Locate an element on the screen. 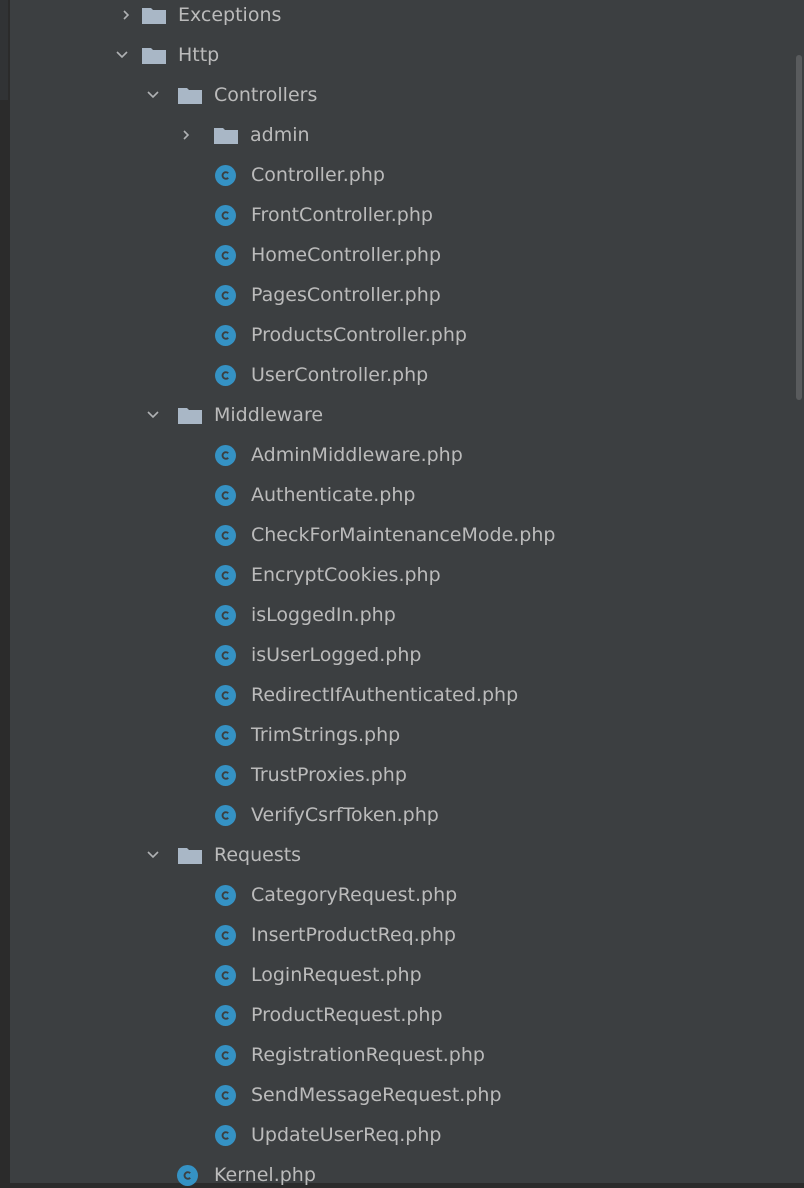 The width and height of the screenshot is (804, 1188). tree-folder-requests: Requests is located at coordinates (397, 855).